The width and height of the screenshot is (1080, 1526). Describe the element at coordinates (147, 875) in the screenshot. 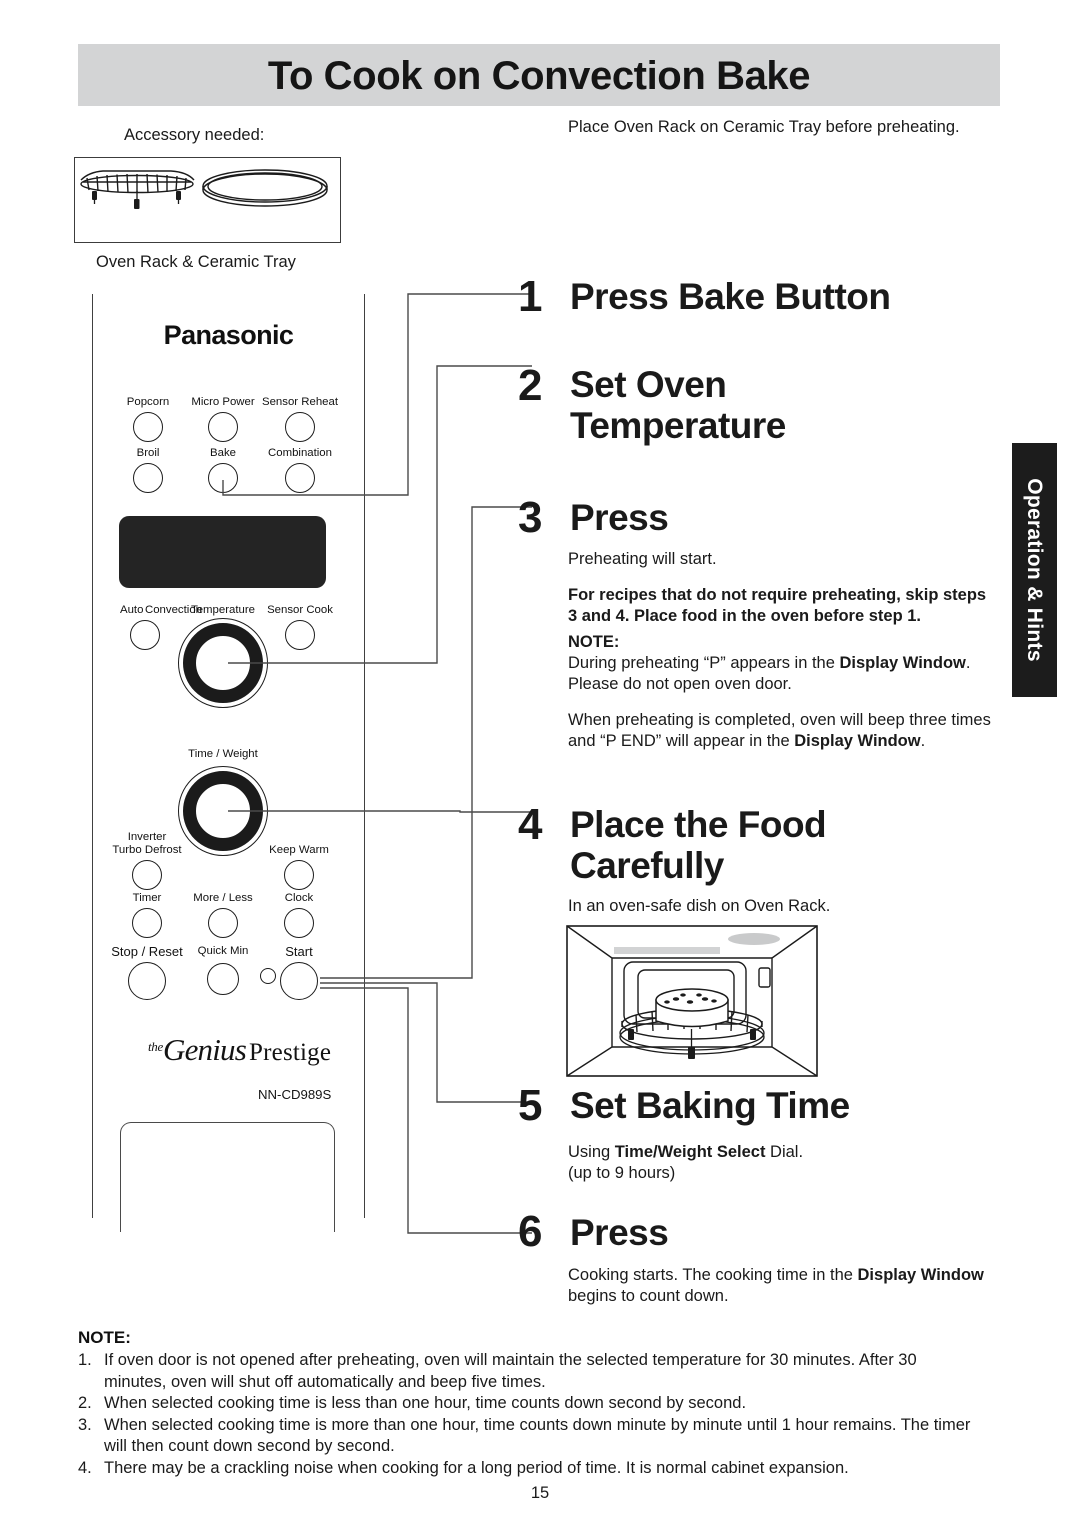

I see `inverter-turbo-defrost-button` at that location.